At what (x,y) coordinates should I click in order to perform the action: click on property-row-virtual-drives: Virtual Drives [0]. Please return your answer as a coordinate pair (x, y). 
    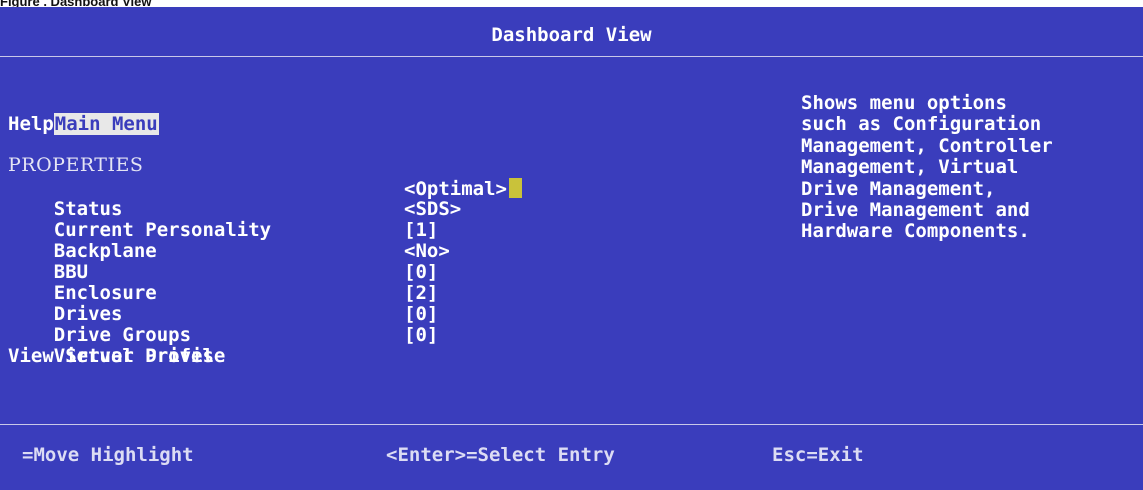
    Looking at the image, I should click on (508, 345).